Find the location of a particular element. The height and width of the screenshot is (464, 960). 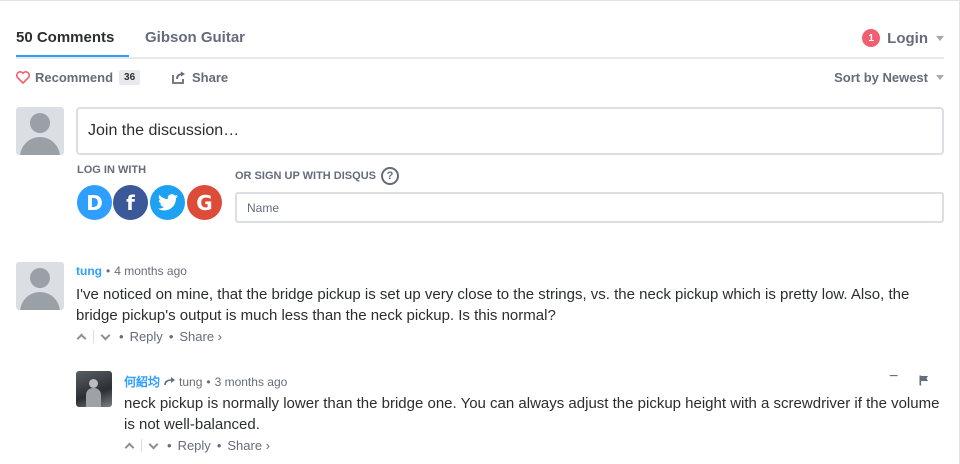

reply-to-user: tung is located at coordinates (190, 382).